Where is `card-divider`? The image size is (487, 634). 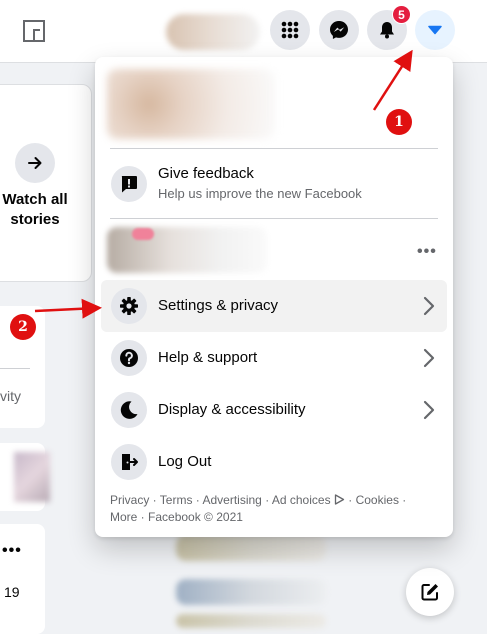 card-divider is located at coordinates (15, 368).